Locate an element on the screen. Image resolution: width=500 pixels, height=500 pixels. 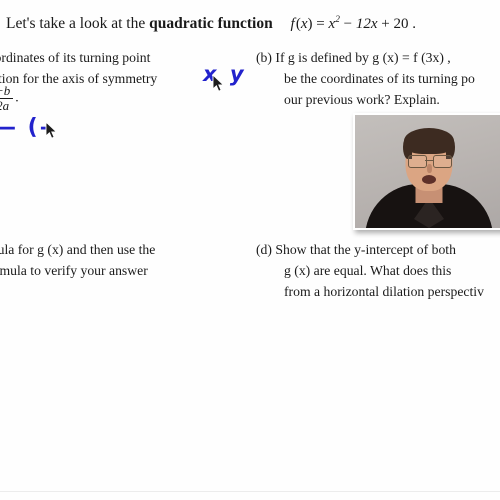
instructor-glasses-right-lens is located at coordinates (442, 161).